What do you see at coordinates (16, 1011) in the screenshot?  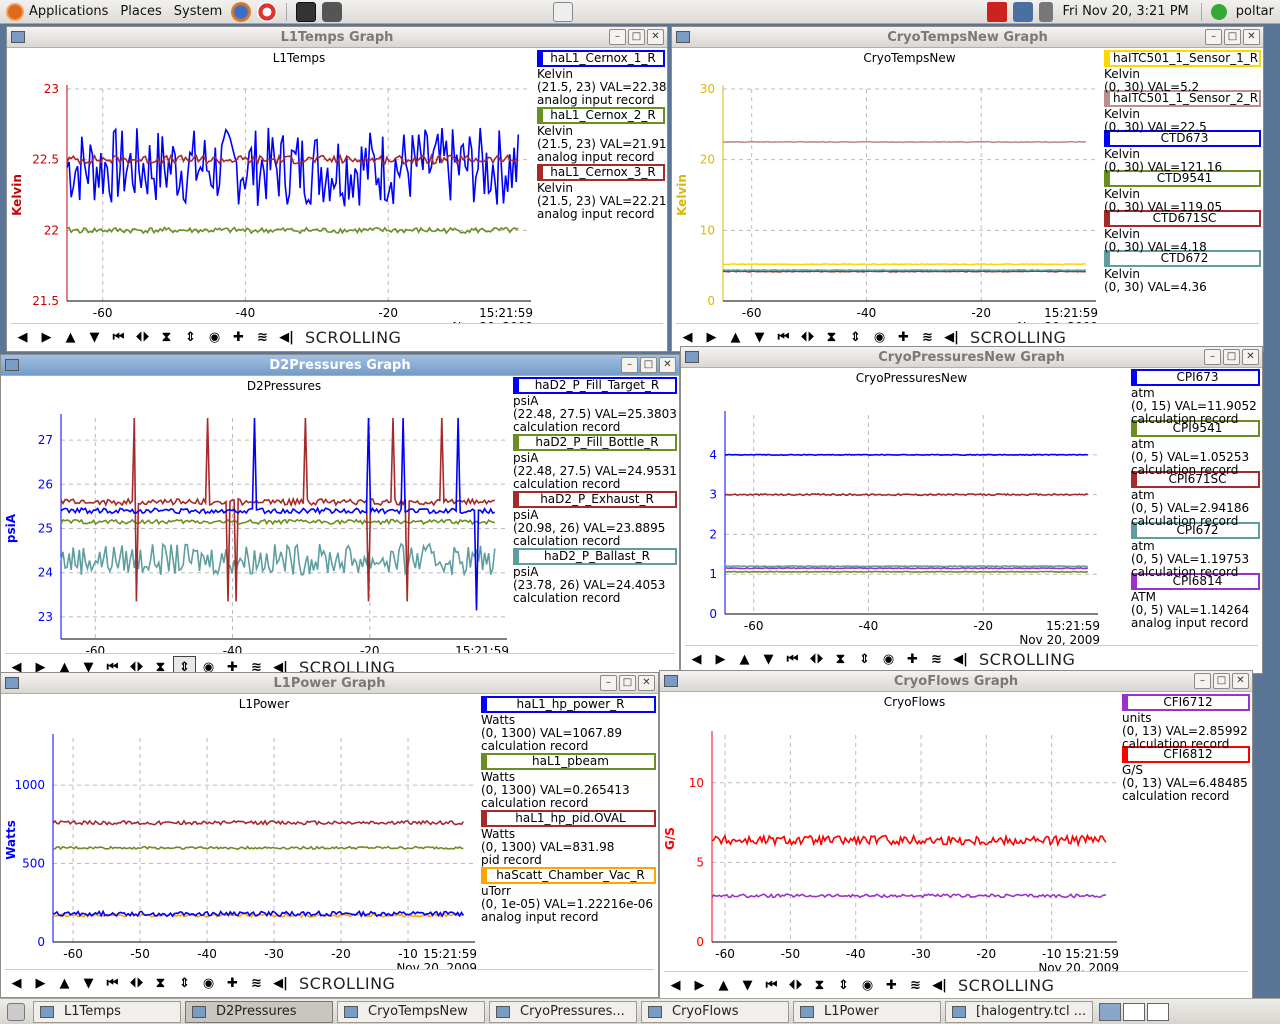 I see `show-desktop-icon` at bounding box center [16, 1011].